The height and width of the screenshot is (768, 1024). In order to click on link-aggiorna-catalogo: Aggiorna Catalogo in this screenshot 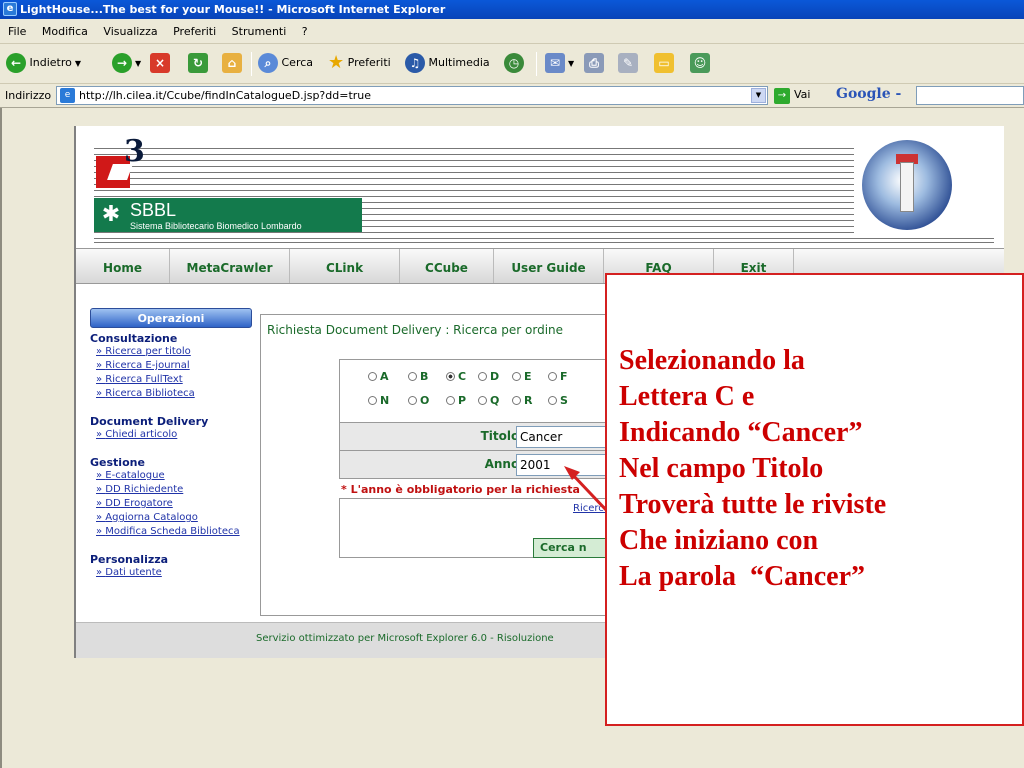, I will do `click(174, 518)`.